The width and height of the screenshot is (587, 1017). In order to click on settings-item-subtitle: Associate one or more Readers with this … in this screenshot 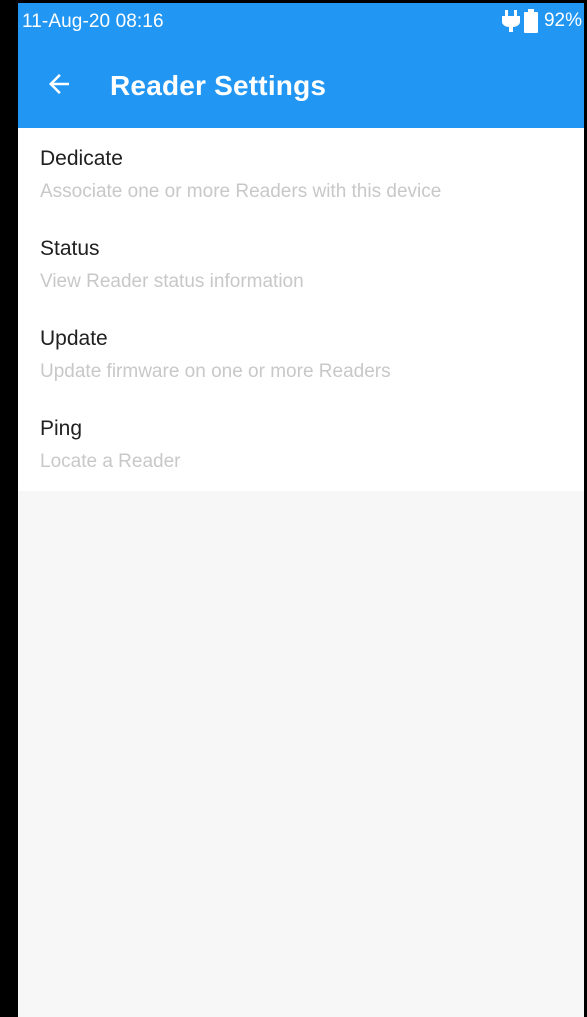, I will do `click(241, 191)`.